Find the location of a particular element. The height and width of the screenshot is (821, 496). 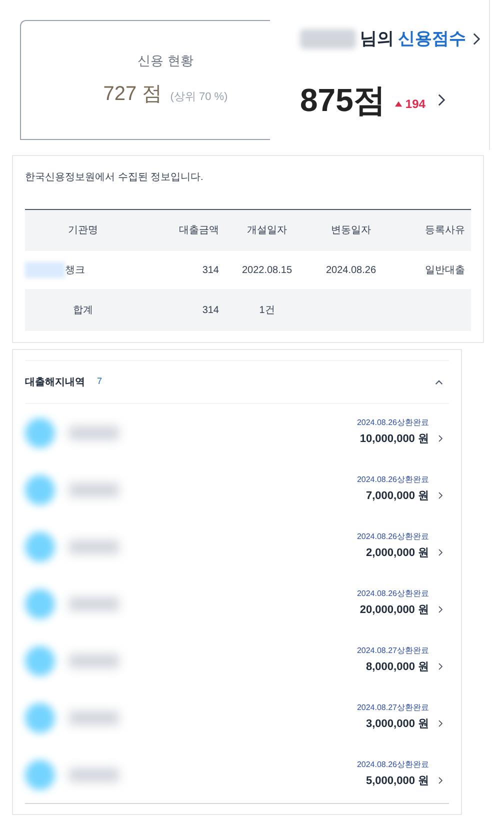

loan-amount: 3,000,000 원 is located at coordinates (397, 724).